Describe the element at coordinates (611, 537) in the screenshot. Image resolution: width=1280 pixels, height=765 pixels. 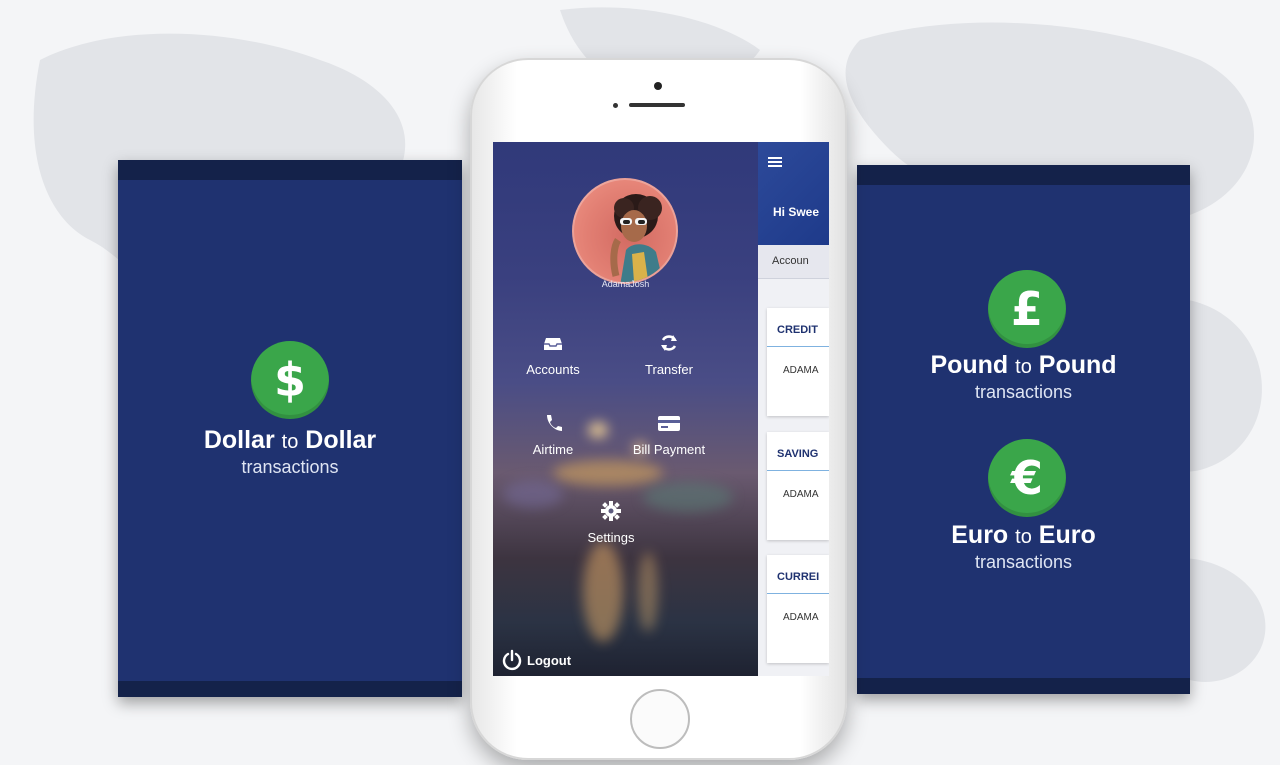
I see `menu-label-settings: Settings` at that location.